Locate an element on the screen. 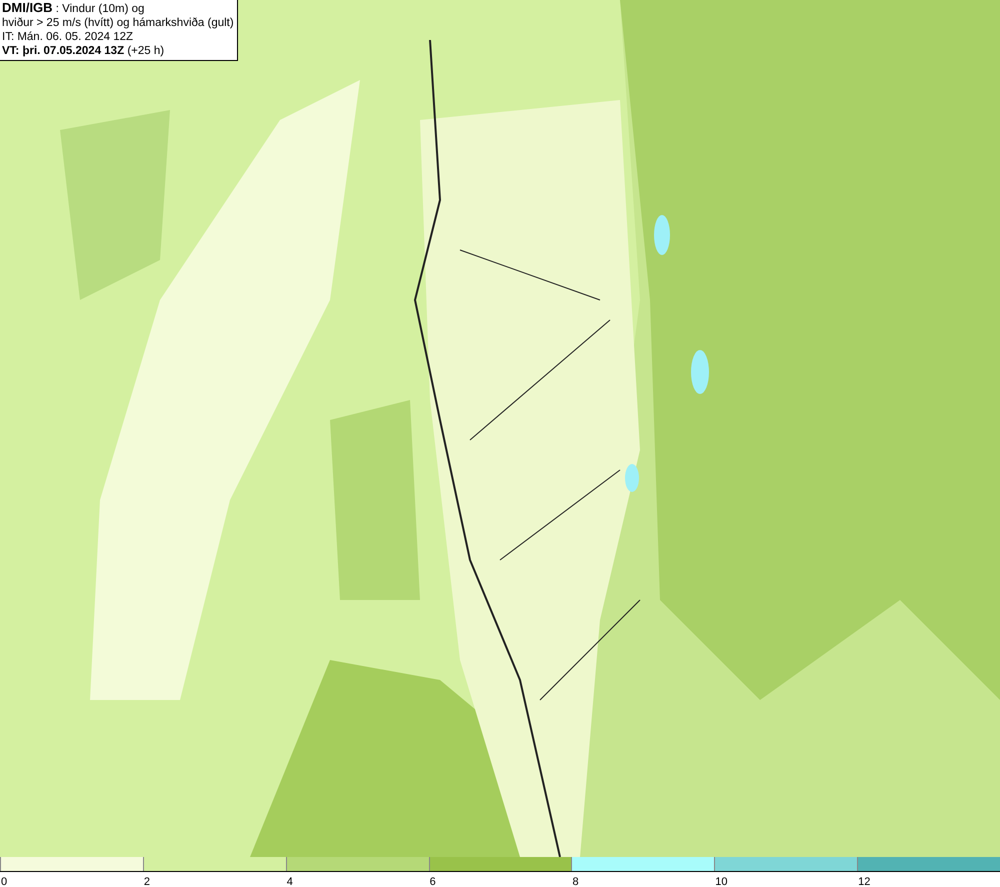  scale-label: 2 is located at coordinates (146, 881).